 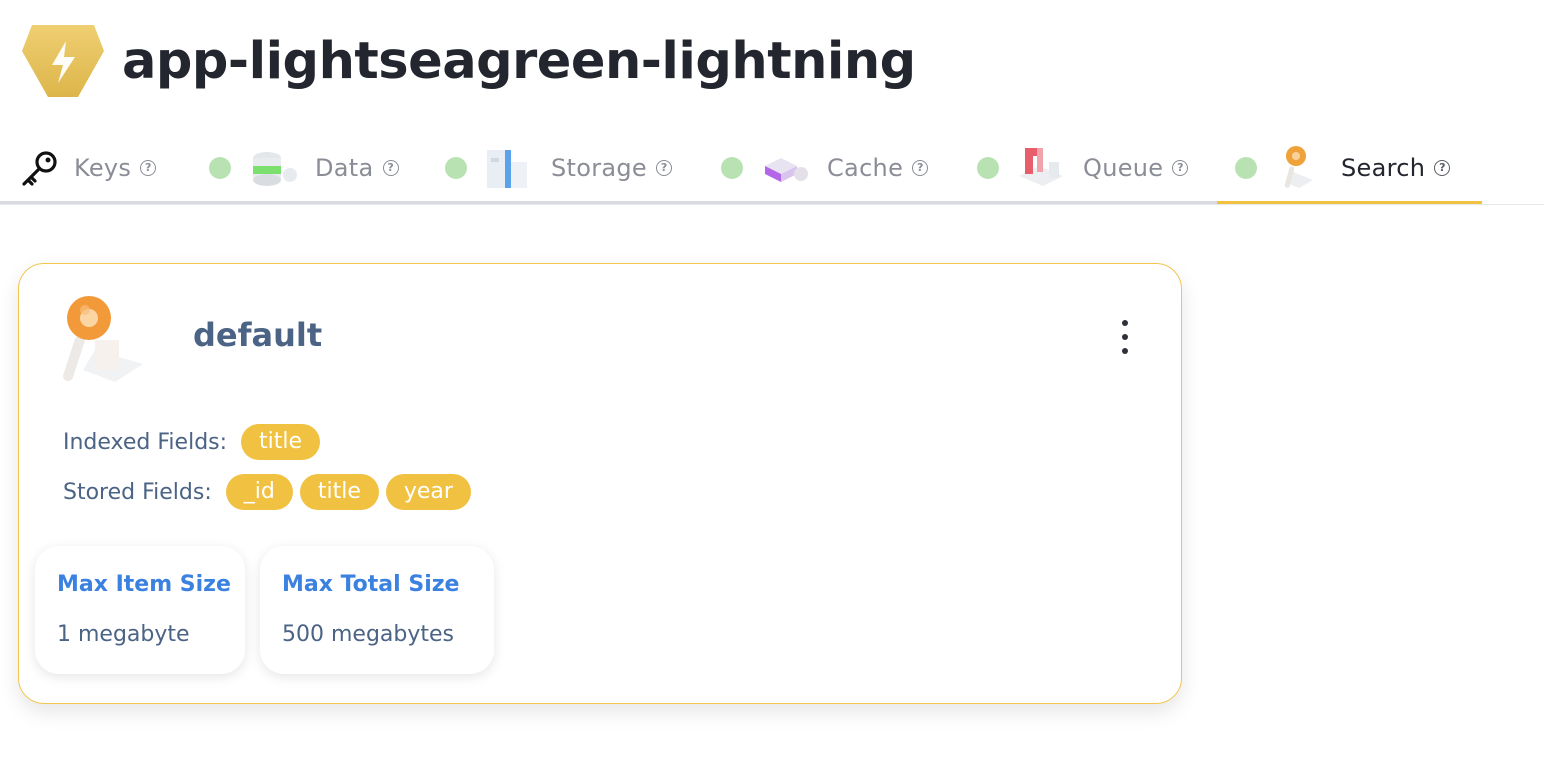 What do you see at coordinates (145, 442) in the screenshot?
I see `indexed-fields-label: Indexed Fields:` at bounding box center [145, 442].